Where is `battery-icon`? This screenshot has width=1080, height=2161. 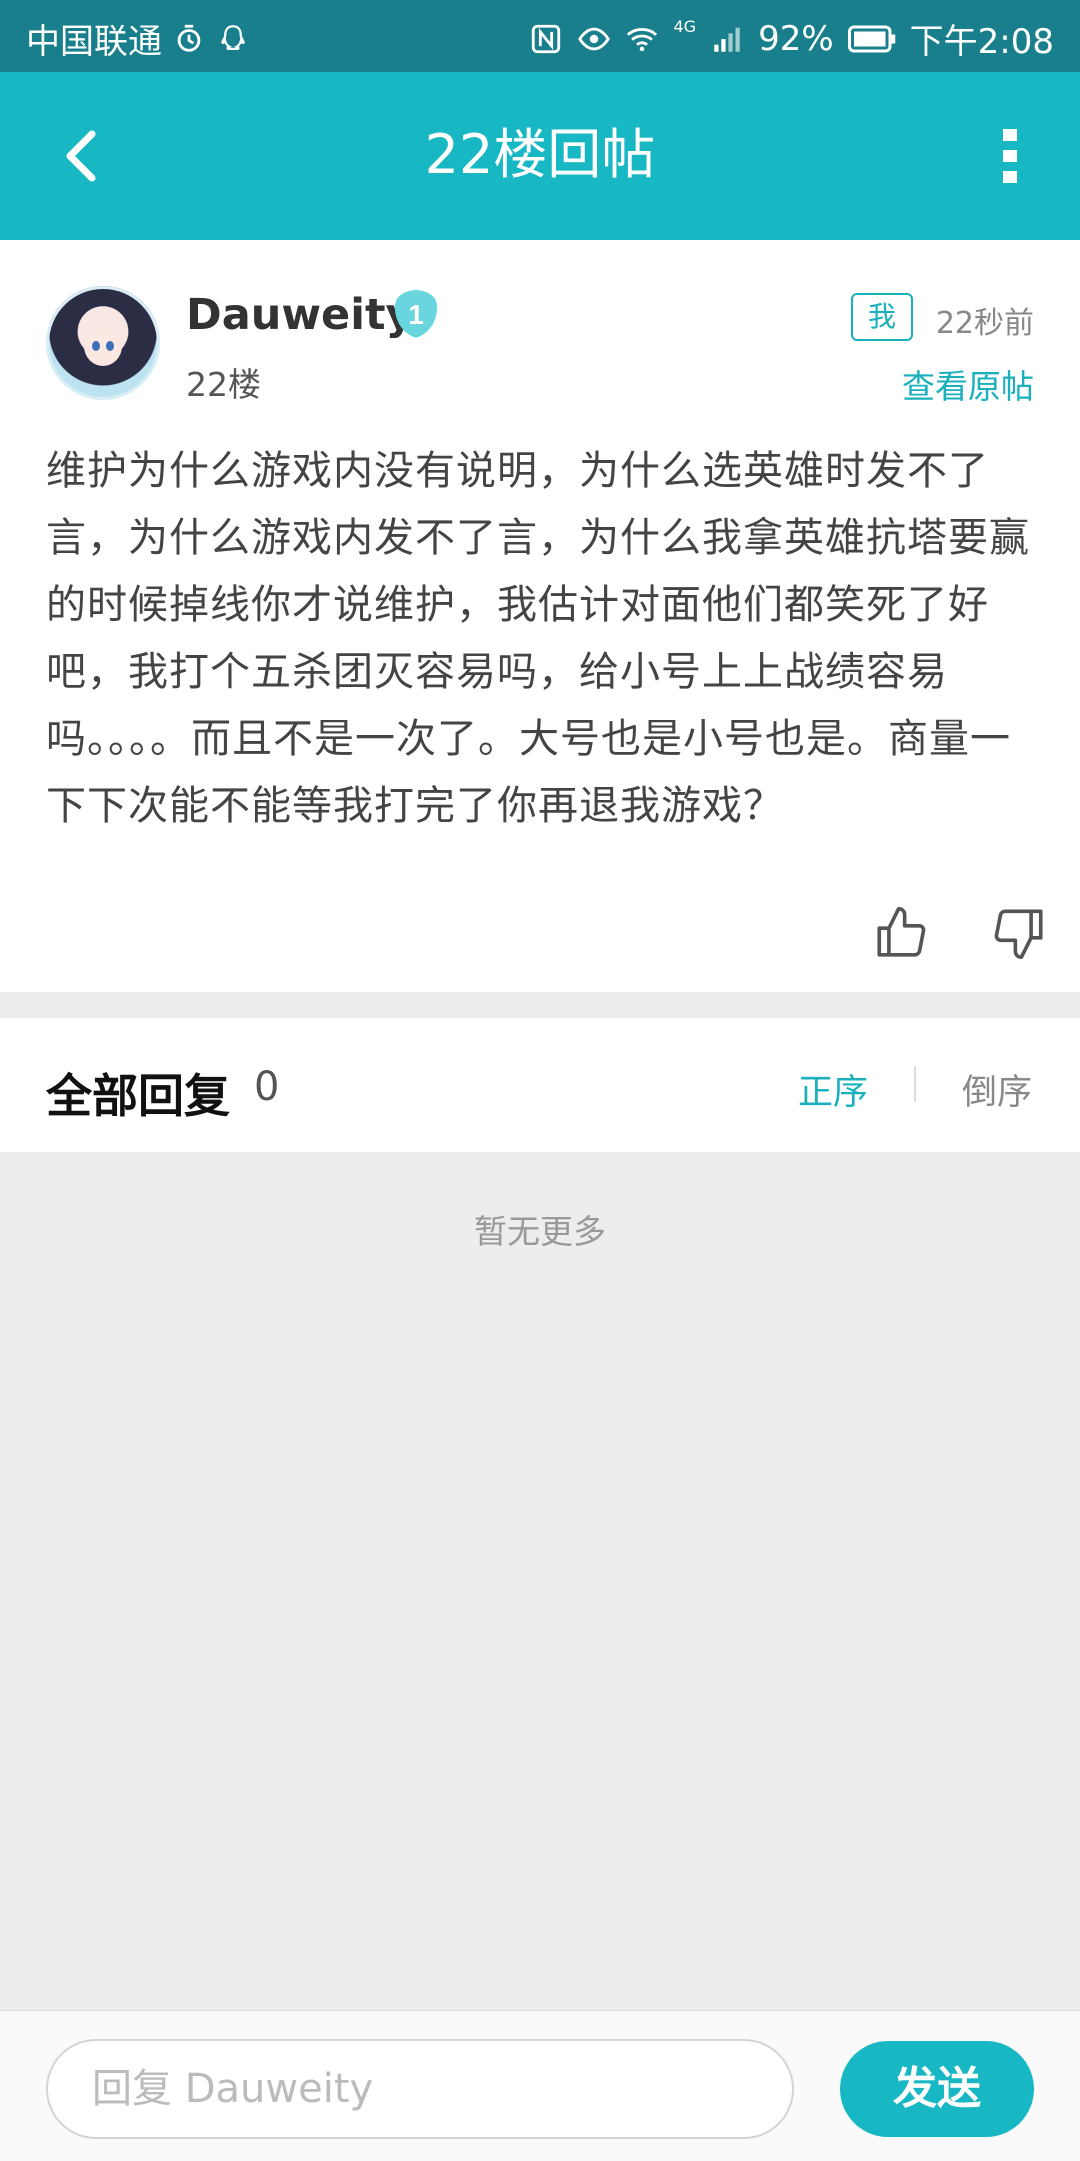 battery-icon is located at coordinates (871, 38).